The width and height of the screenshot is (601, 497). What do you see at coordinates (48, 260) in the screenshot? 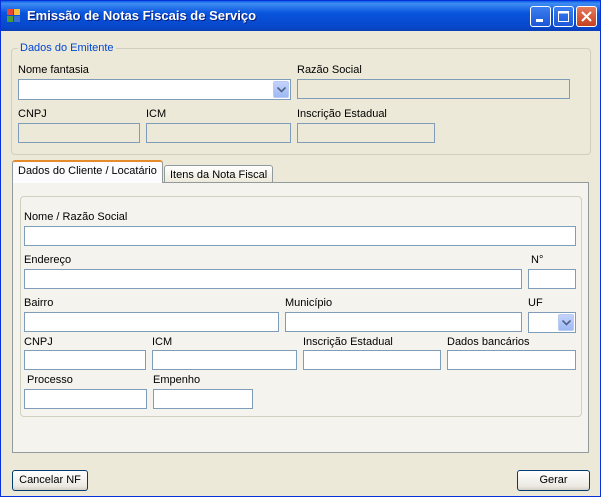
I see `endereco-label: Endereço` at bounding box center [48, 260].